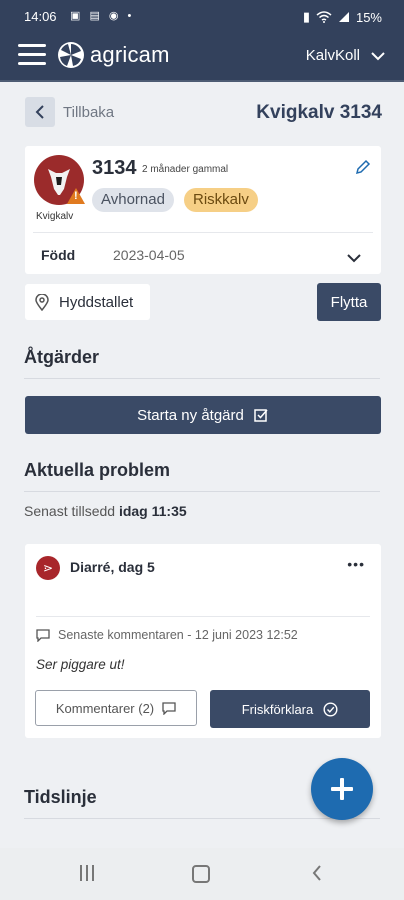  I want to click on app-bar: agricam KalvKoll, so click(202, 57).